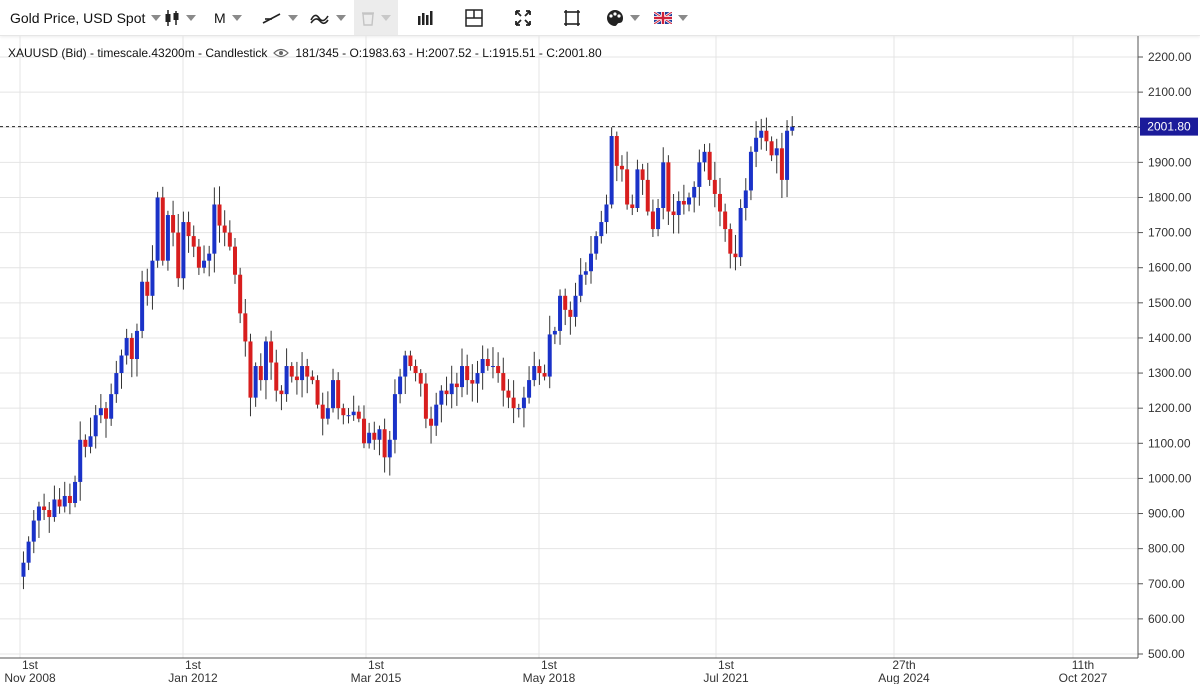 This screenshot has width=1200, height=684. I want to click on y-tick-label: 800.00, so click(1166, 549).